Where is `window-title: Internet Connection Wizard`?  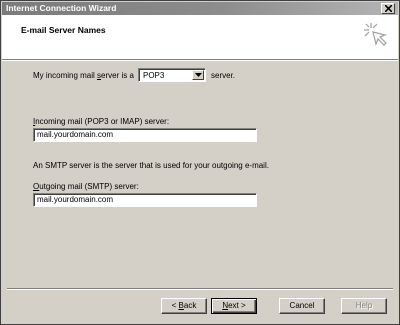 window-title: Internet Connection Wizard is located at coordinates (61, 8).